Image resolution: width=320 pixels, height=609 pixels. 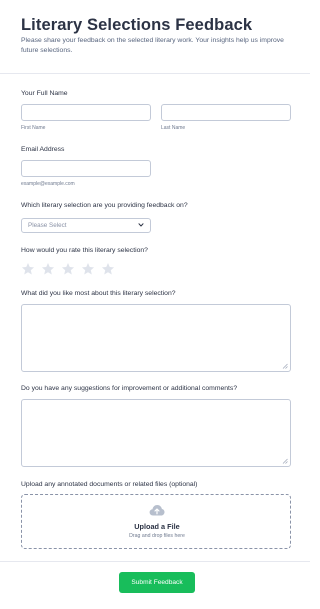 I want to click on first-name-sublabel: First Name, so click(x=33, y=128).